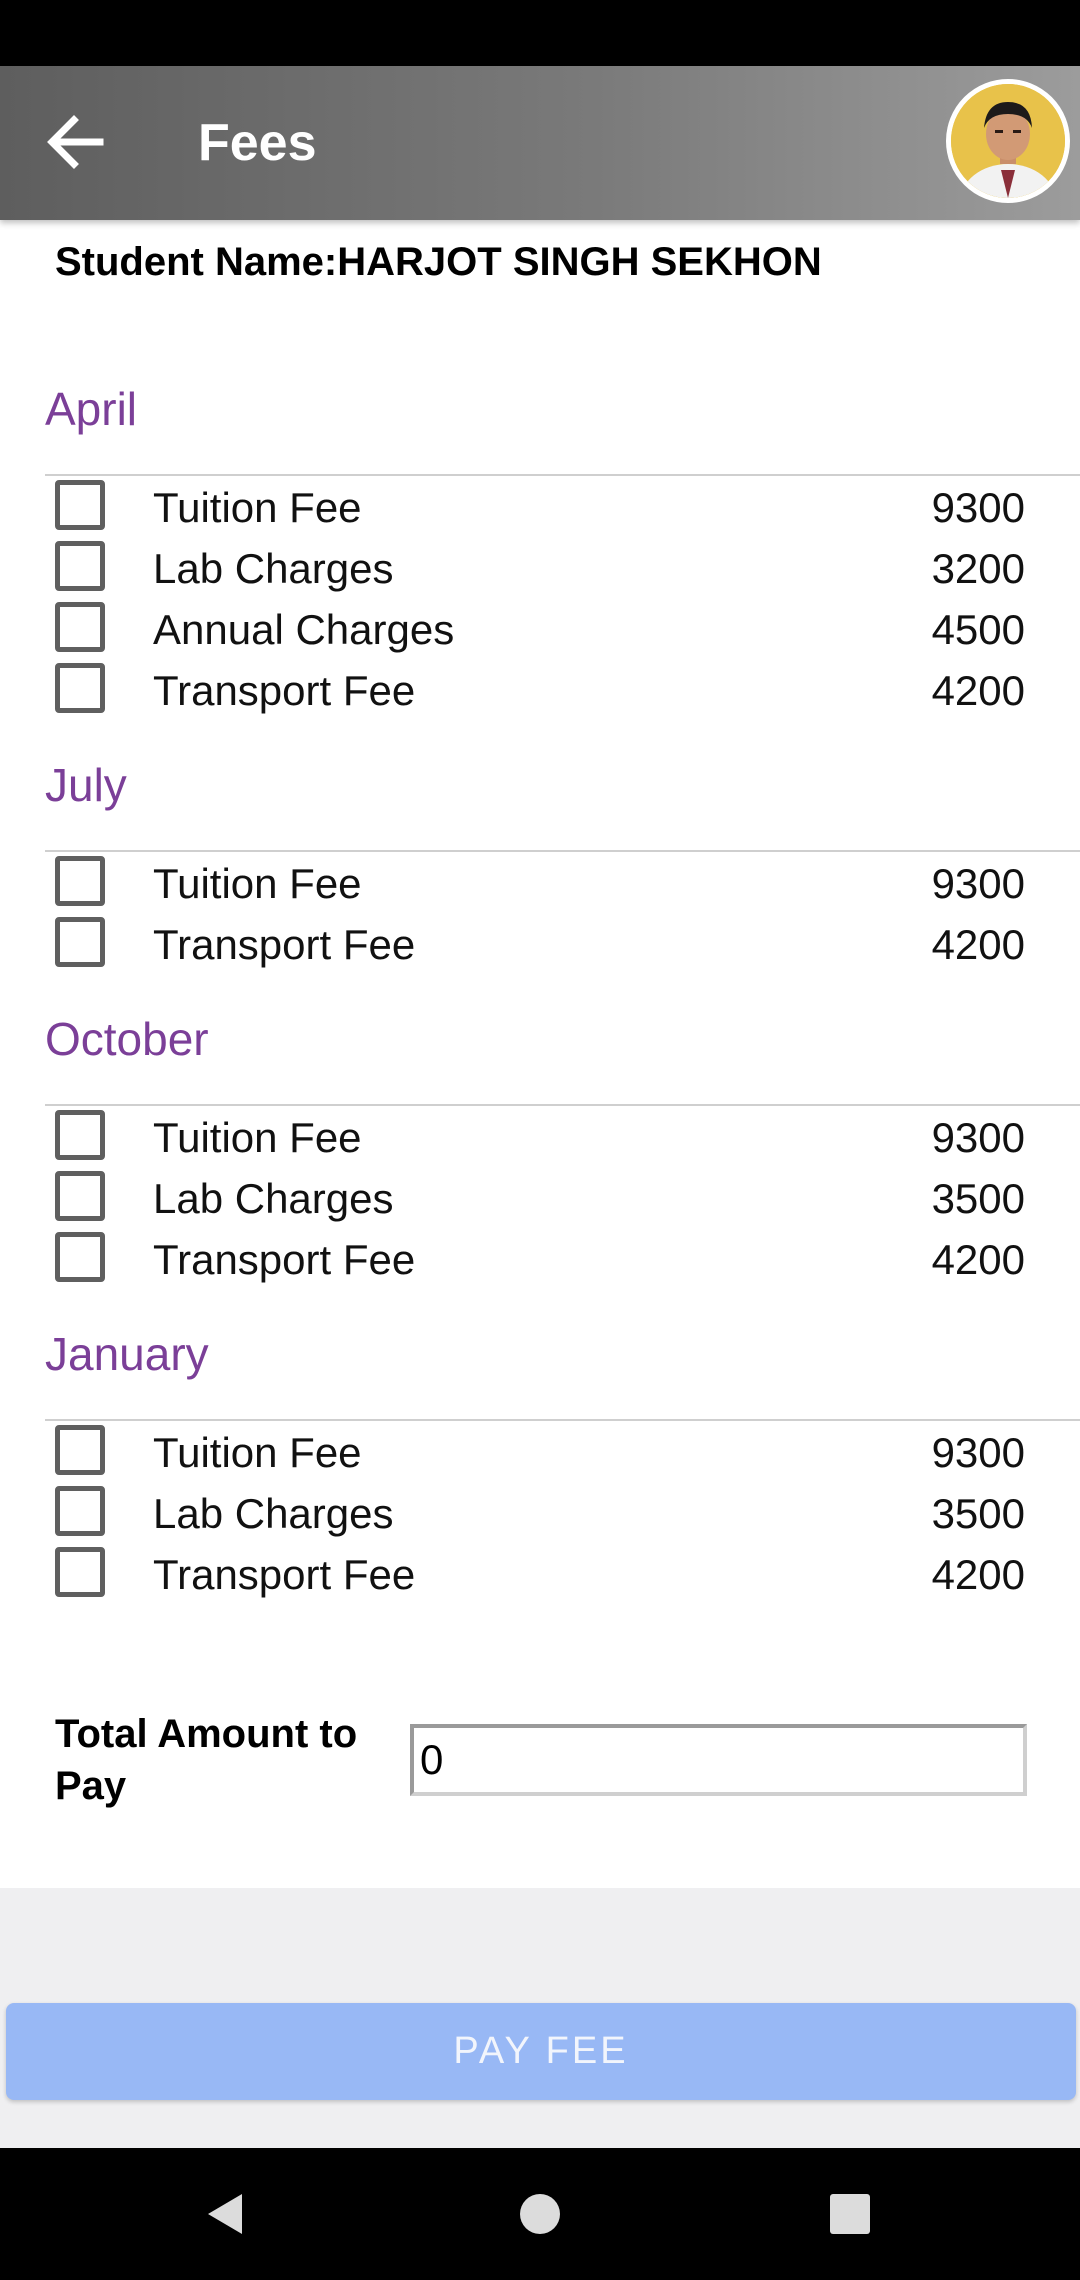 Image resolution: width=1080 pixels, height=2280 pixels. I want to click on fee-amount: 4500, so click(978, 629).